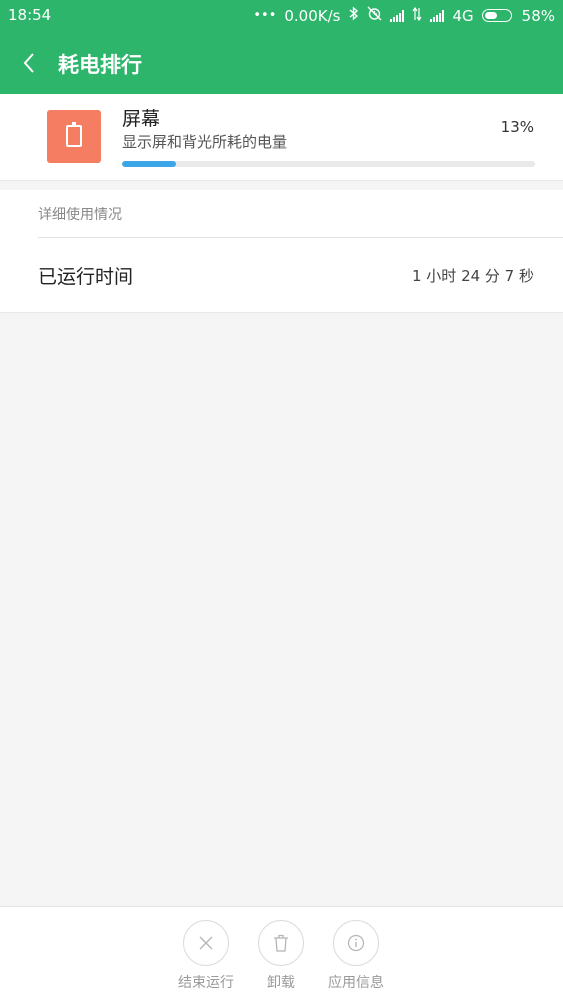  What do you see at coordinates (312, 15) in the screenshot?
I see `network-speed: 0.00K/s` at bounding box center [312, 15].